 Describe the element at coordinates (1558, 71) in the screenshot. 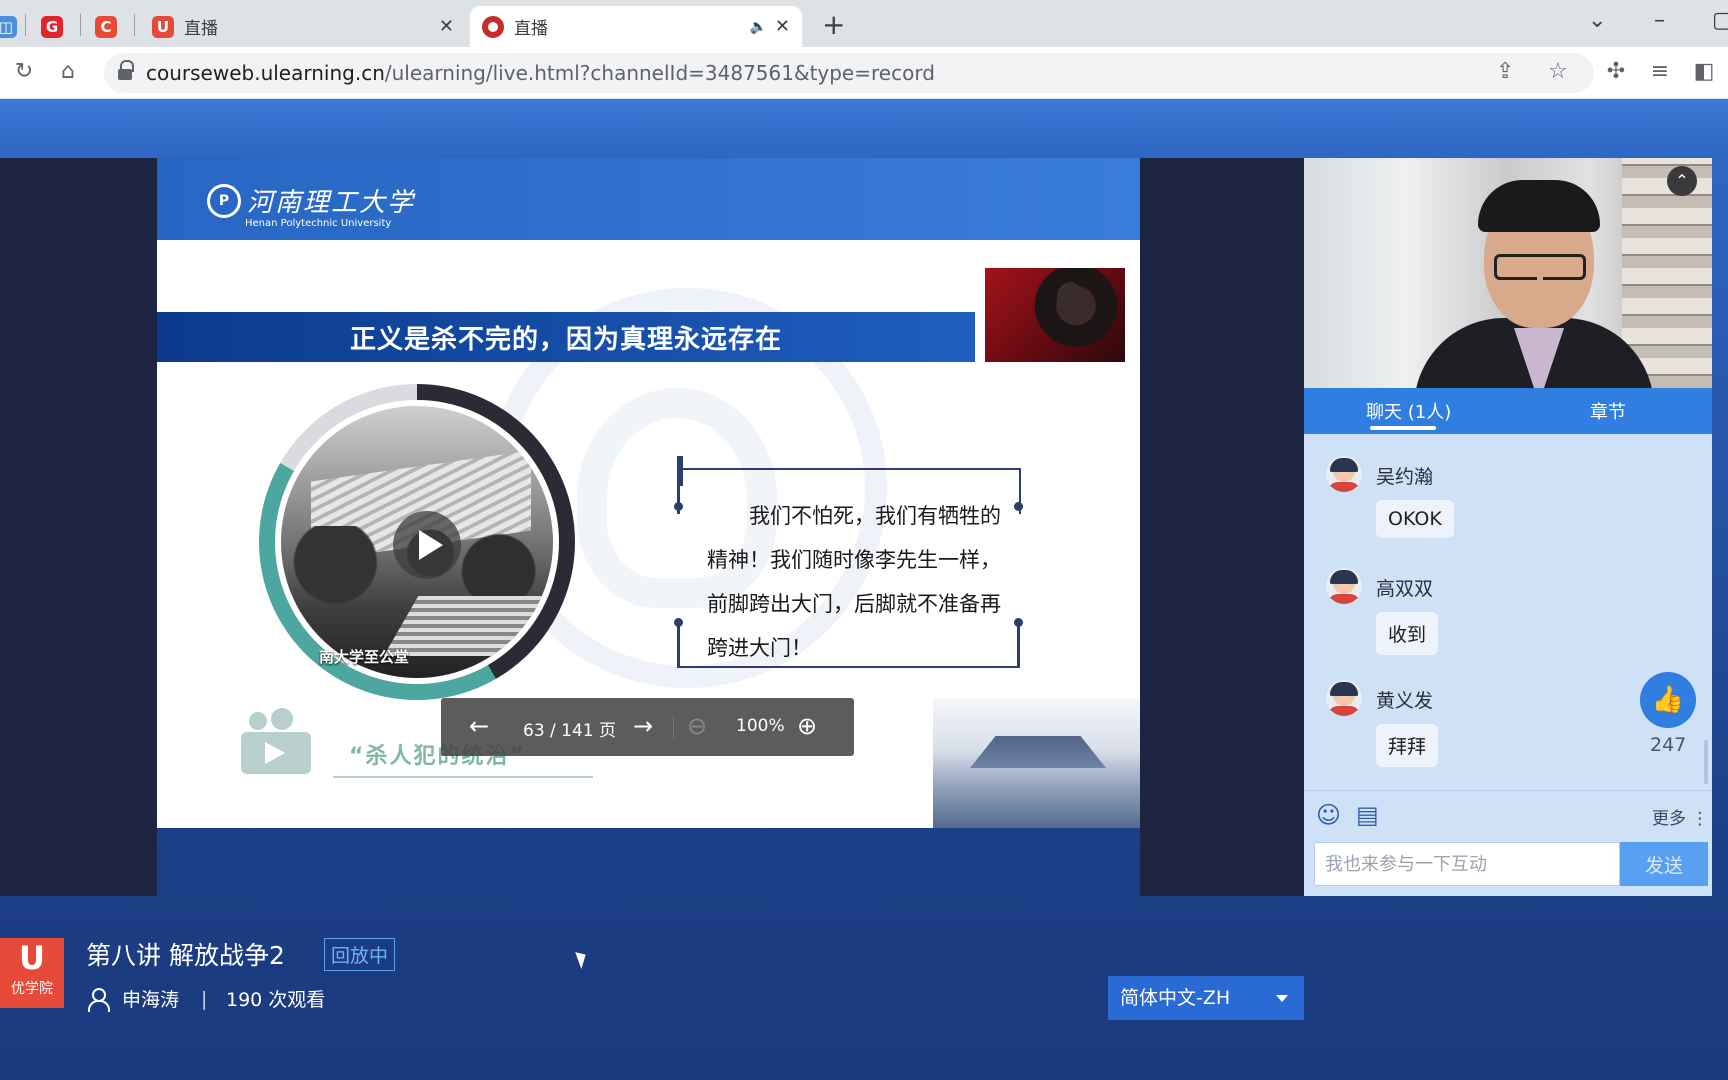

I see `bookmark-star-icon: ☆` at that location.